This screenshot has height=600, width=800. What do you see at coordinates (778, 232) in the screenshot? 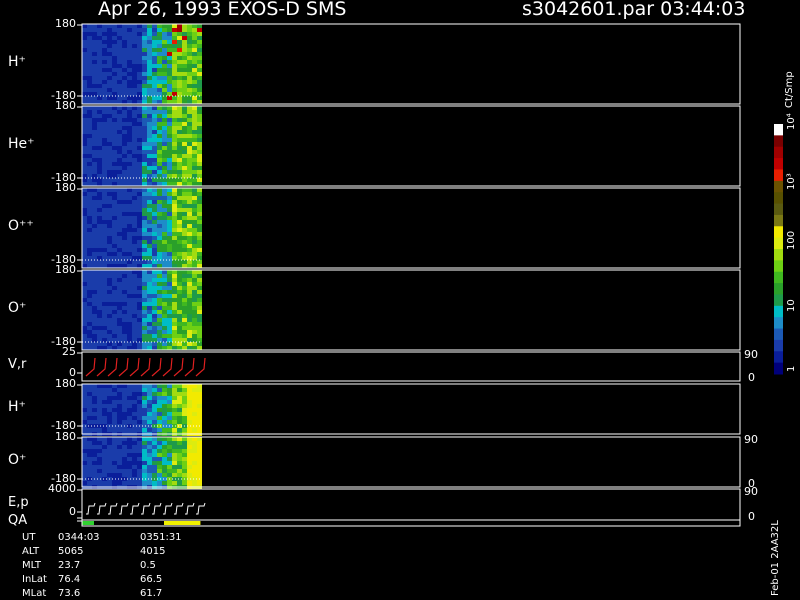
I see `colorbar-swatch` at bounding box center [778, 232].